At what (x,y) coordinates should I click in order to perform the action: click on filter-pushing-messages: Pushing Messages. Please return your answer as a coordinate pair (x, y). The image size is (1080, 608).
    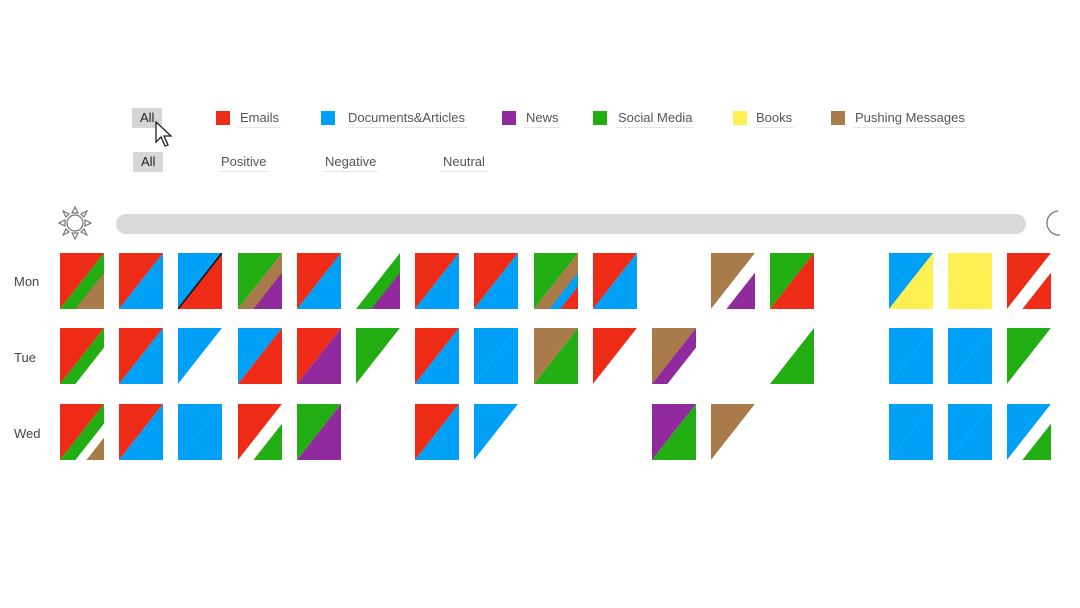
    Looking at the image, I should click on (910, 118).